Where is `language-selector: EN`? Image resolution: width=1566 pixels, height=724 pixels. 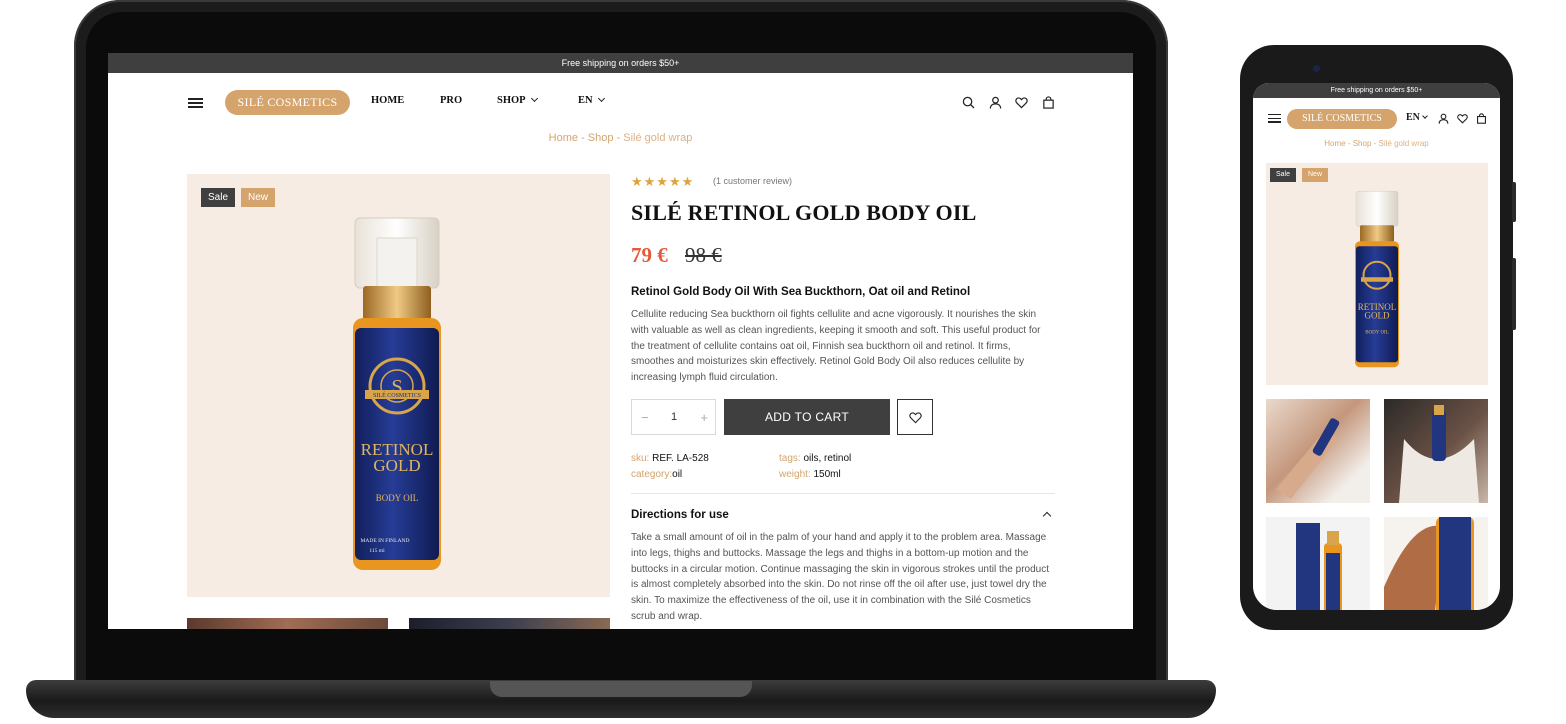
language-selector: EN is located at coordinates (591, 100).